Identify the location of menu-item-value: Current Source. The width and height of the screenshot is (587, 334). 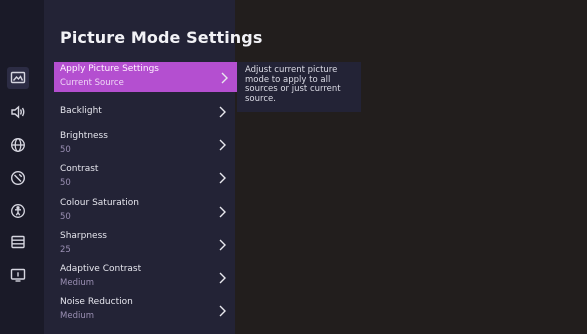
(92, 83).